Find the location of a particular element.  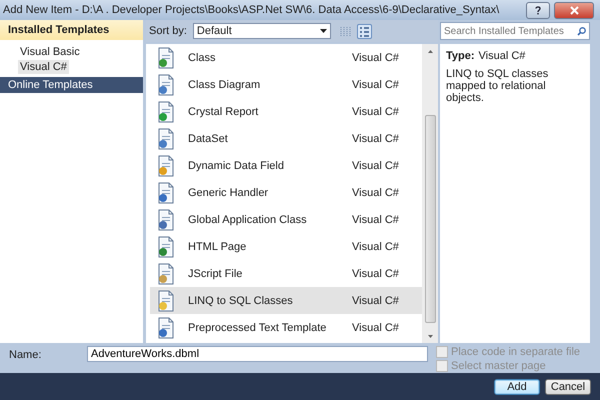

scroll-up-icon is located at coordinates (430, 51).